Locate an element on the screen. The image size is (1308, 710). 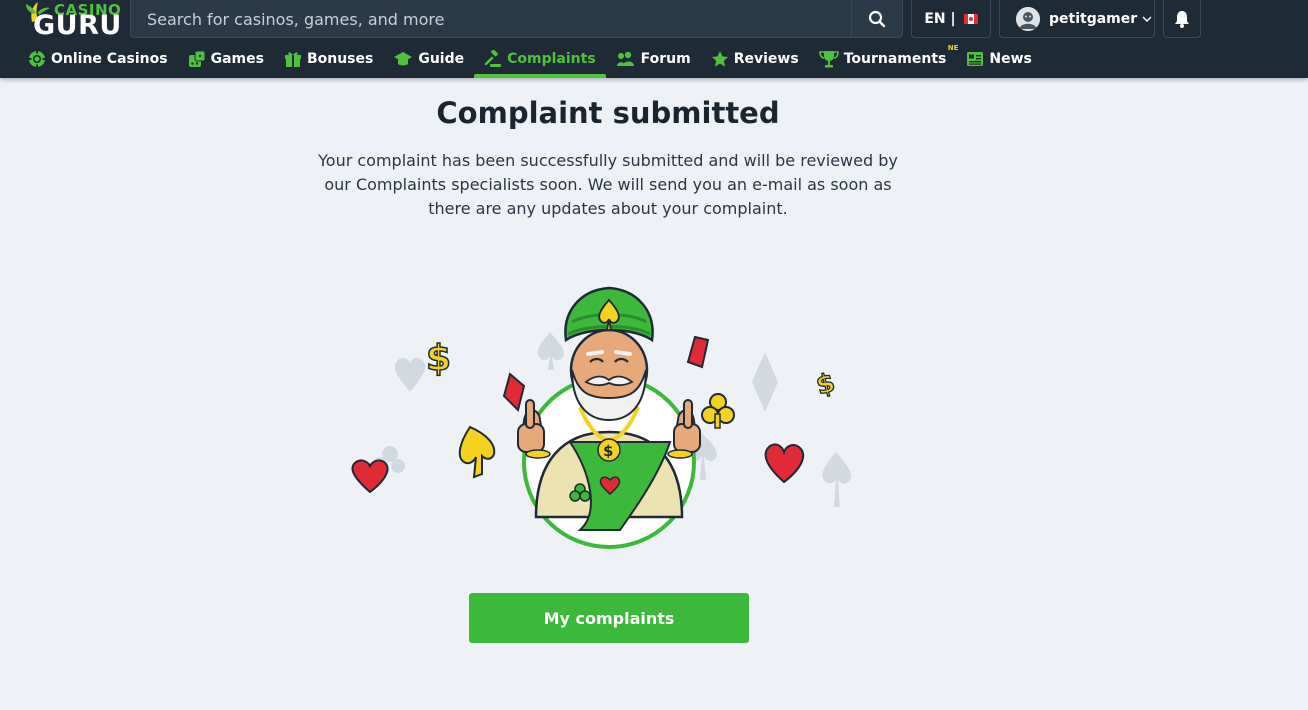
gavel-icon is located at coordinates (493, 58).